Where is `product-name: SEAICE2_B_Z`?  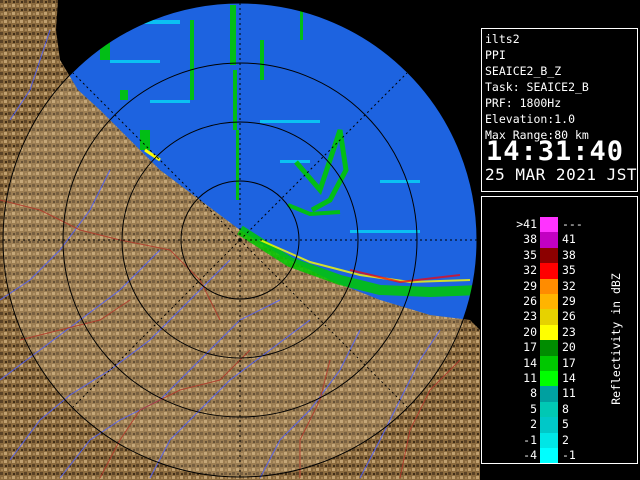 product-name: SEAICE2_B_Z is located at coordinates (523, 71).